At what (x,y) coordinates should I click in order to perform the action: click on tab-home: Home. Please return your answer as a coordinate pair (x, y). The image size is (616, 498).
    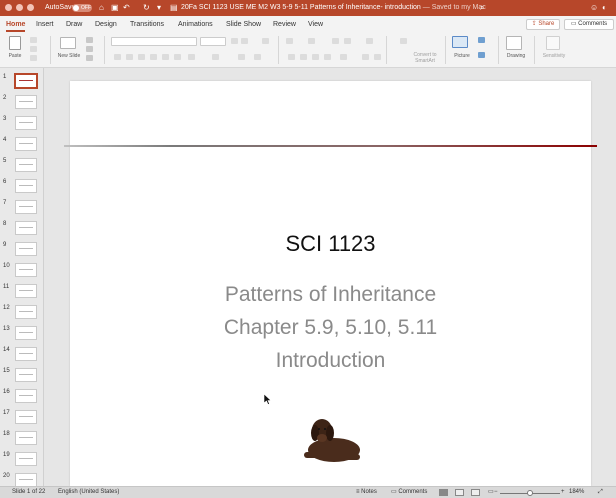
    Looking at the image, I should click on (16, 26).